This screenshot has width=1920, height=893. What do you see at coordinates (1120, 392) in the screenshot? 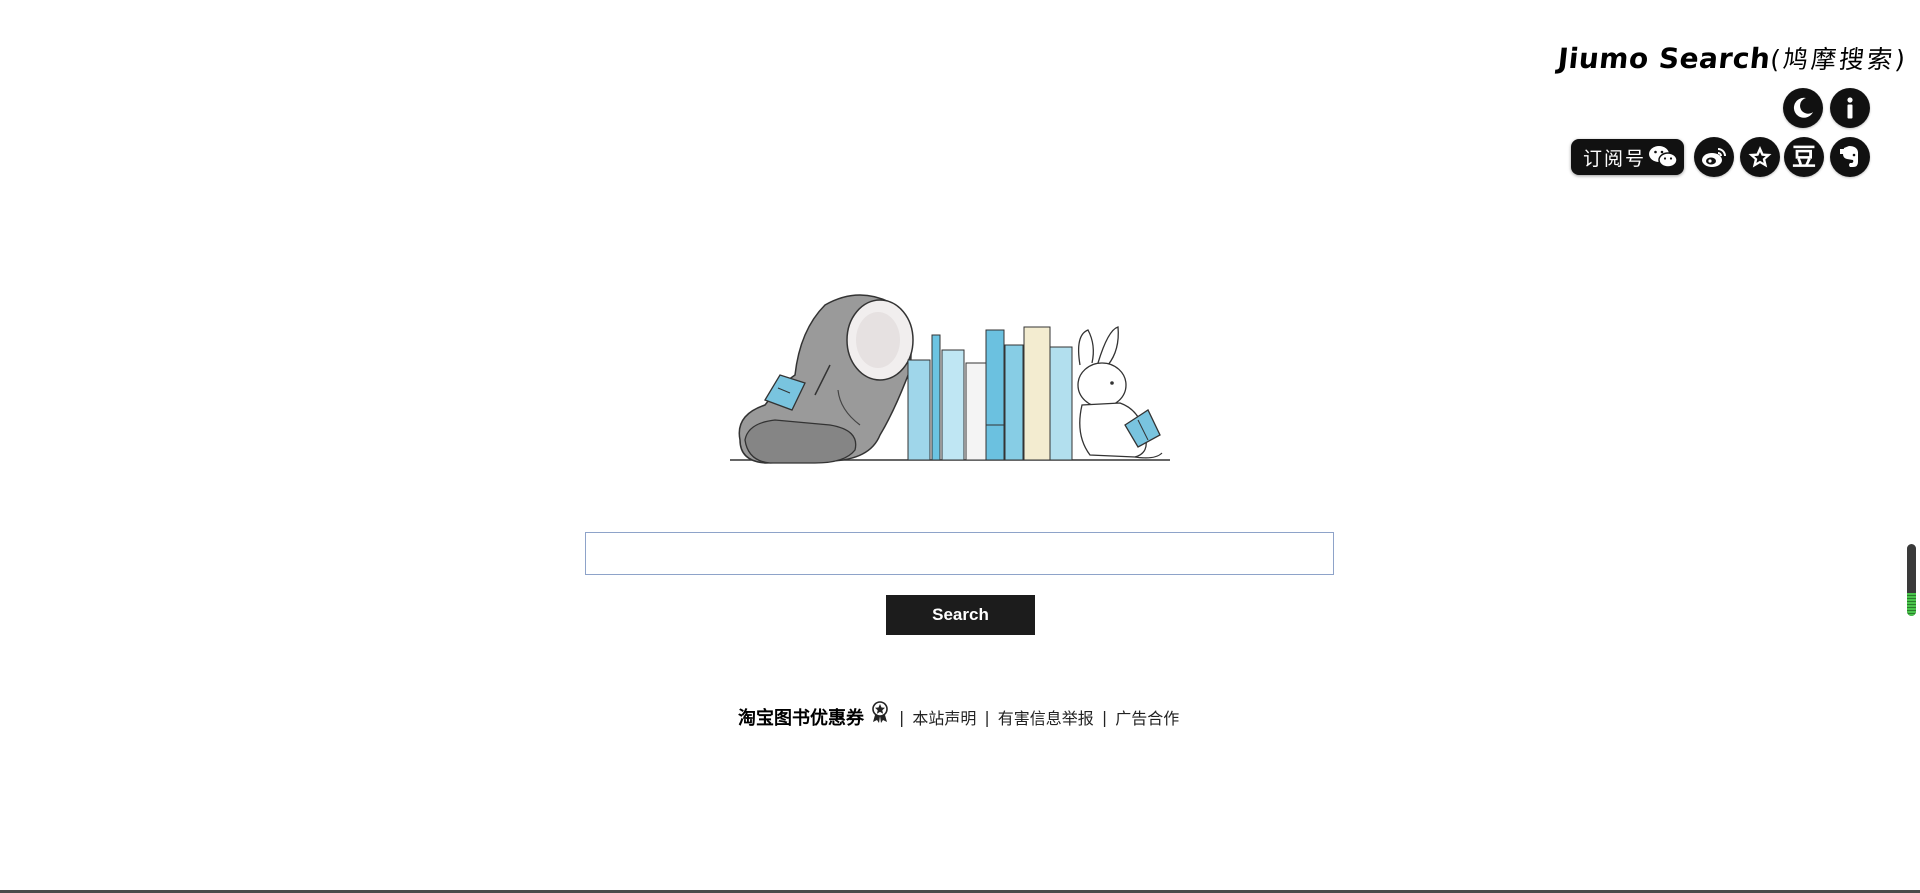
I see `rabbit-illustration` at bounding box center [1120, 392].